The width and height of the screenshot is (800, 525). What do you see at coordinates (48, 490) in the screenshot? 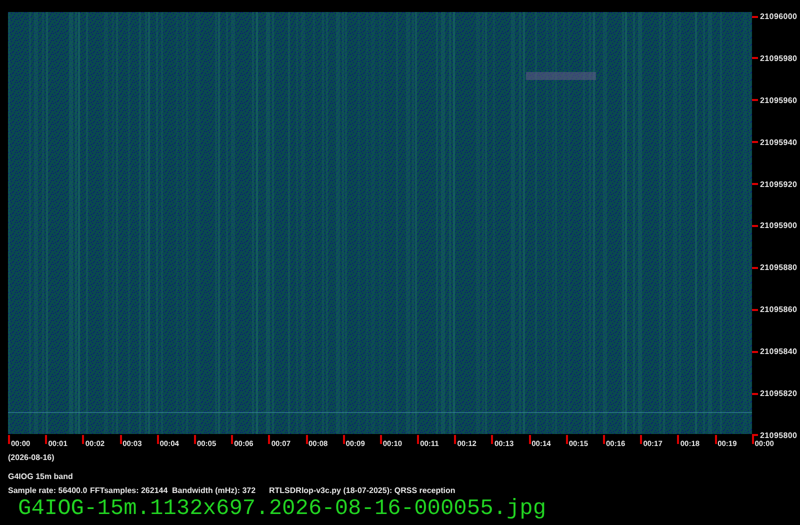
I see `setting-label: Sample rate: 56400.0` at bounding box center [48, 490].